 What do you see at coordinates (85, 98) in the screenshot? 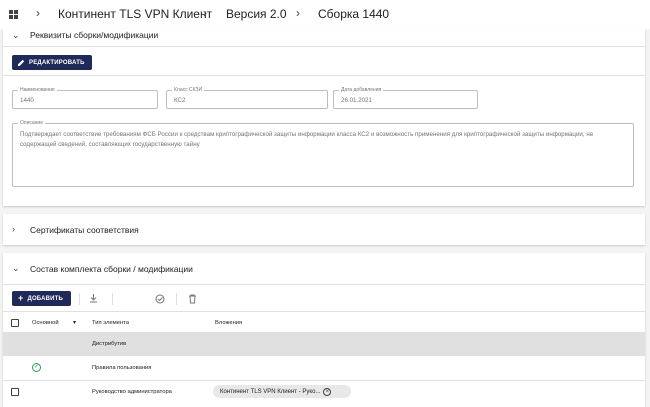
I see `name-field: Наименование 1440` at bounding box center [85, 98].